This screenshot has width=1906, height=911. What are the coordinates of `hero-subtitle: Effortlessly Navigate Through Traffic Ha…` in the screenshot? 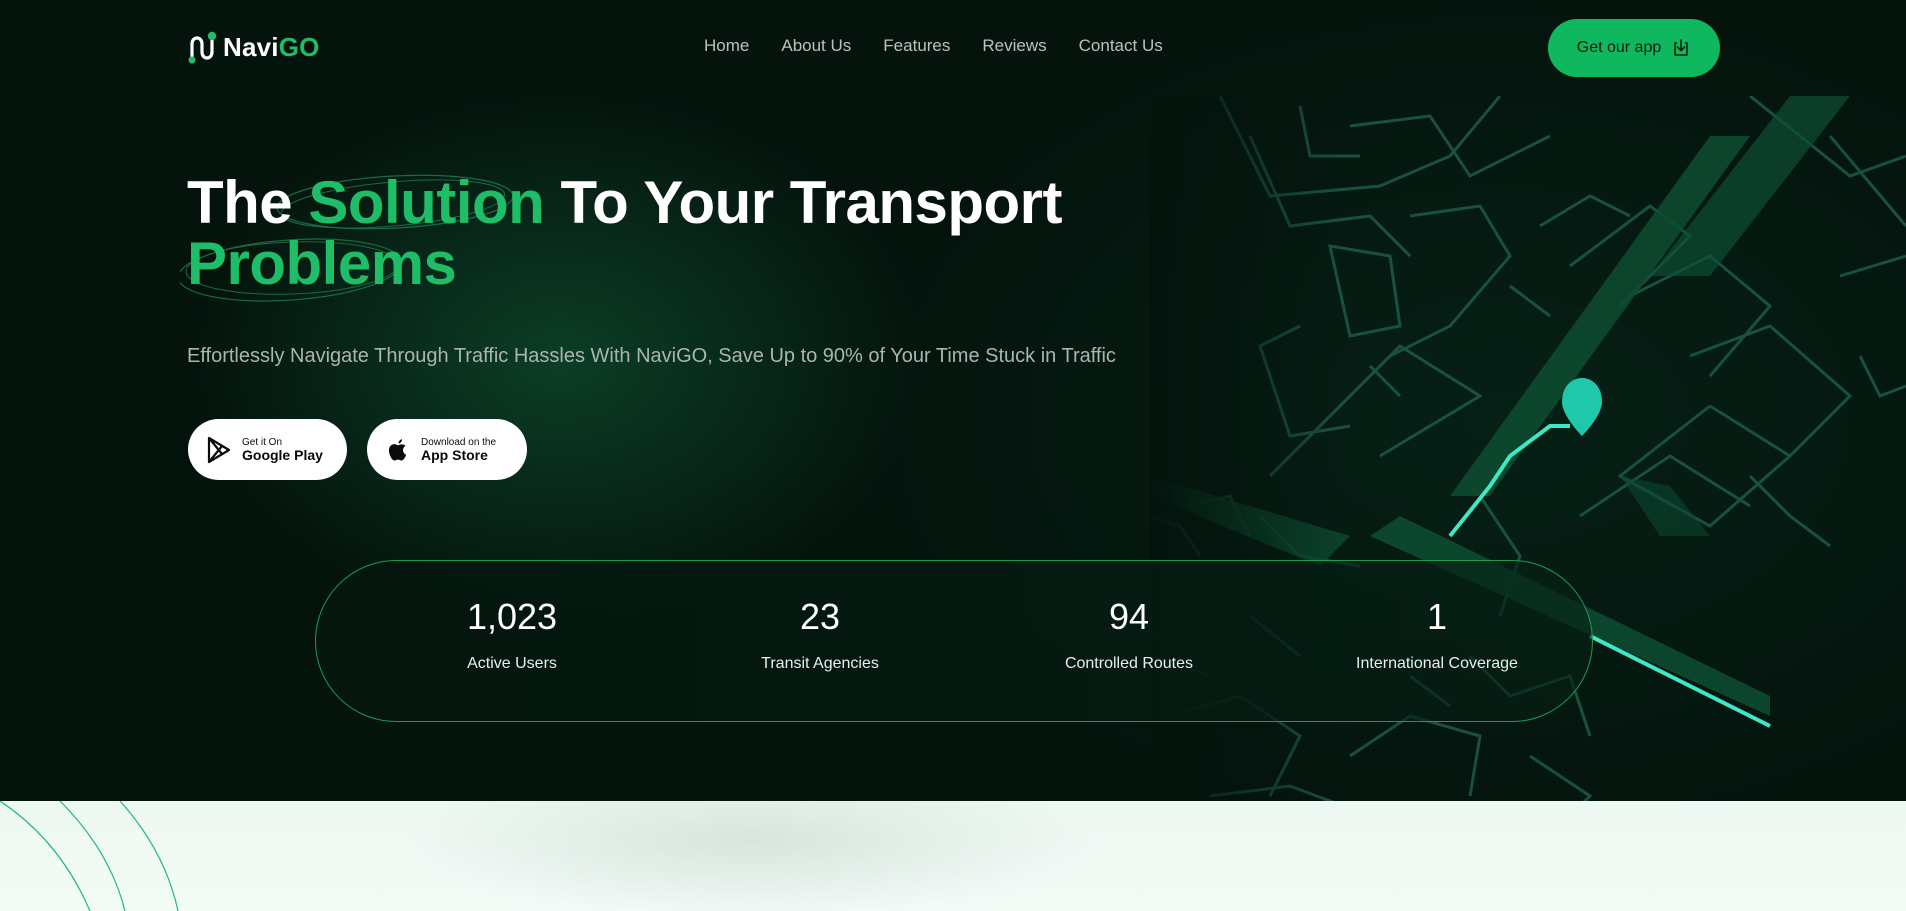 It's located at (651, 356).